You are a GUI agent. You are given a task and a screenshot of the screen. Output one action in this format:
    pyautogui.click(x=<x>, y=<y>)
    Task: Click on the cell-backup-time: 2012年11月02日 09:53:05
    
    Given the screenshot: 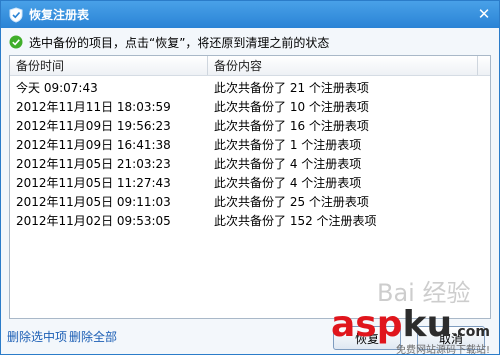 What is the action you would take?
    pyautogui.click(x=93, y=221)
    